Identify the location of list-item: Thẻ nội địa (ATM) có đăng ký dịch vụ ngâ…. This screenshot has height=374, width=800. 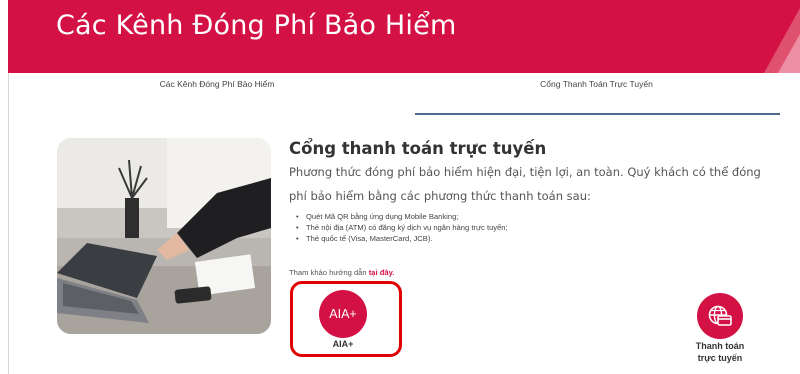
(402, 227).